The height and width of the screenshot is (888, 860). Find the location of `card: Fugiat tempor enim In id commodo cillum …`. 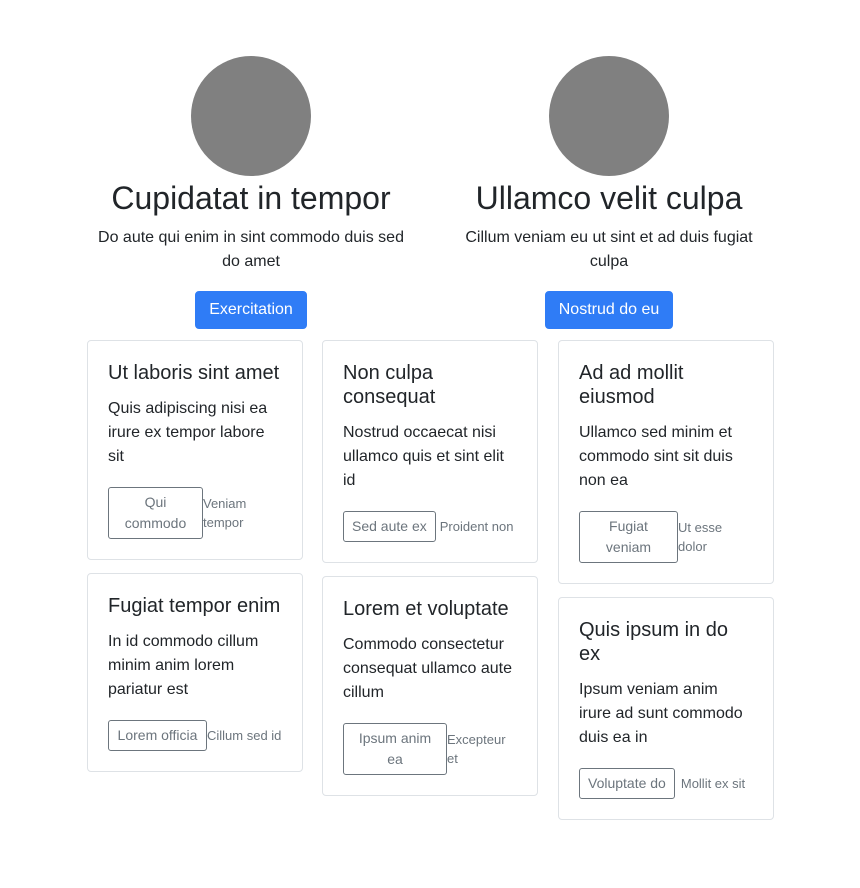

card: Fugiat tempor enim In id commodo cillum … is located at coordinates (195, 672).